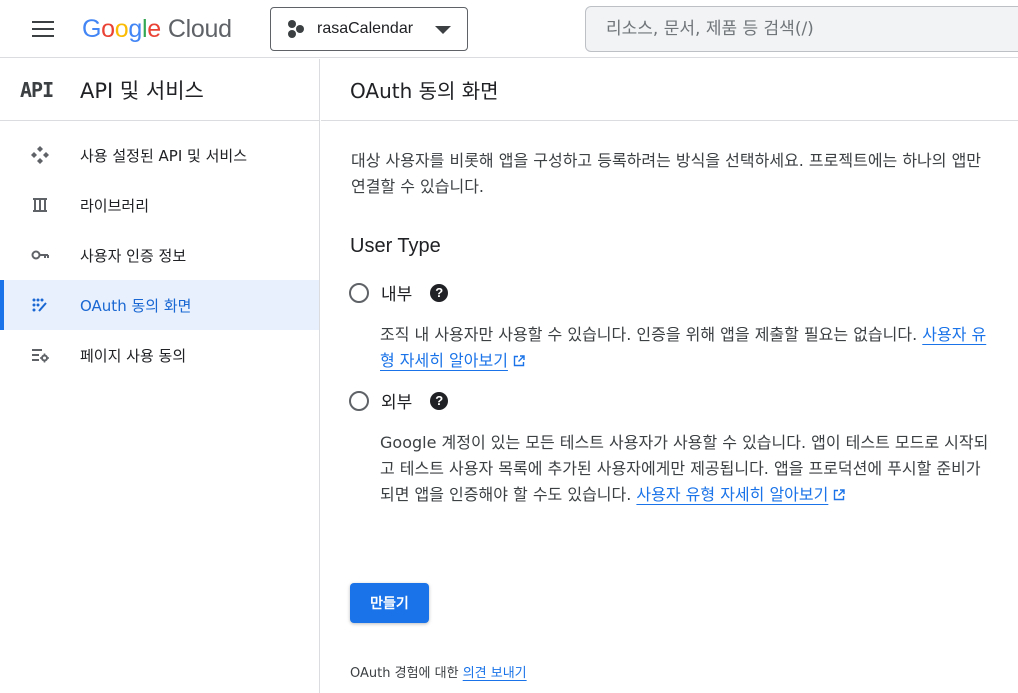  I want to click on logo-letter: G, so click(92, 28).